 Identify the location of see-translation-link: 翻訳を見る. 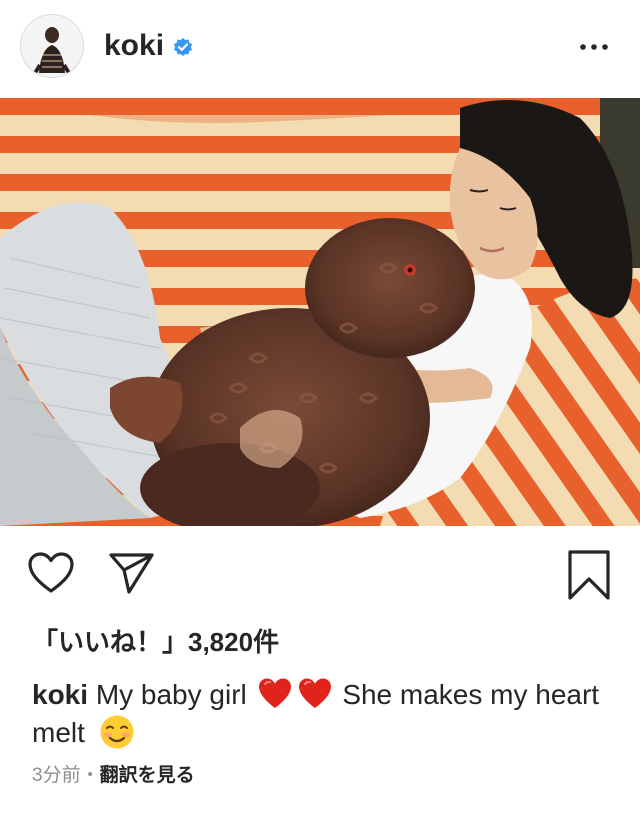
(147, 775).